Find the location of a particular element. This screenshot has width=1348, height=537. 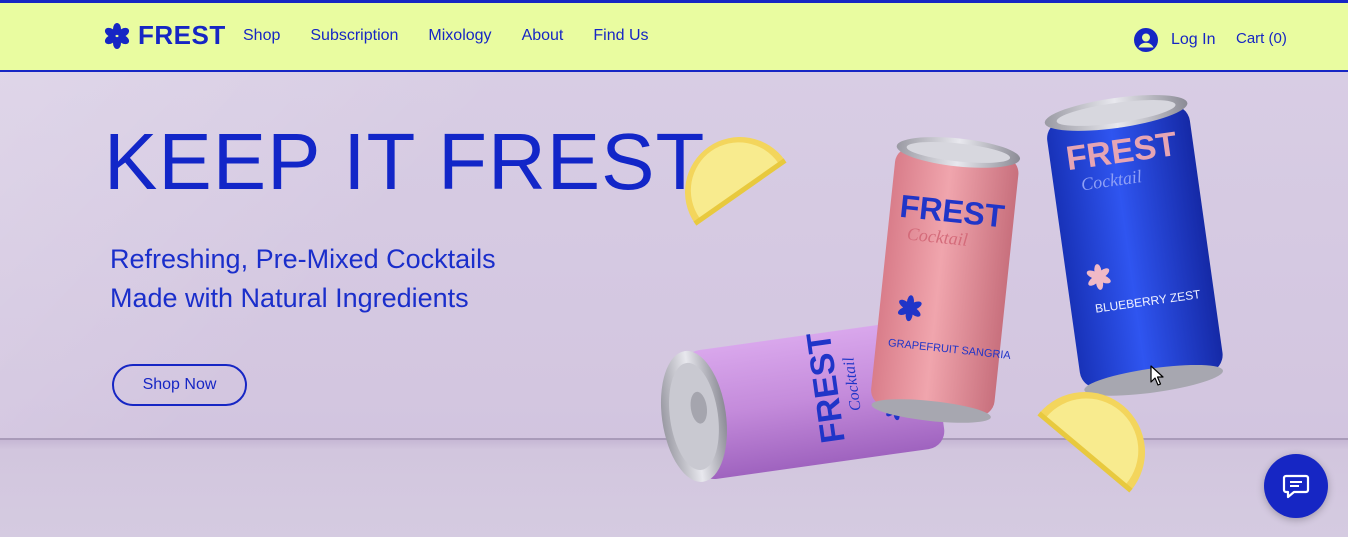

can-blueberry-zest: FREST Cocktail BLUEBERRY ZEST is located at coordinates (1133, 245).